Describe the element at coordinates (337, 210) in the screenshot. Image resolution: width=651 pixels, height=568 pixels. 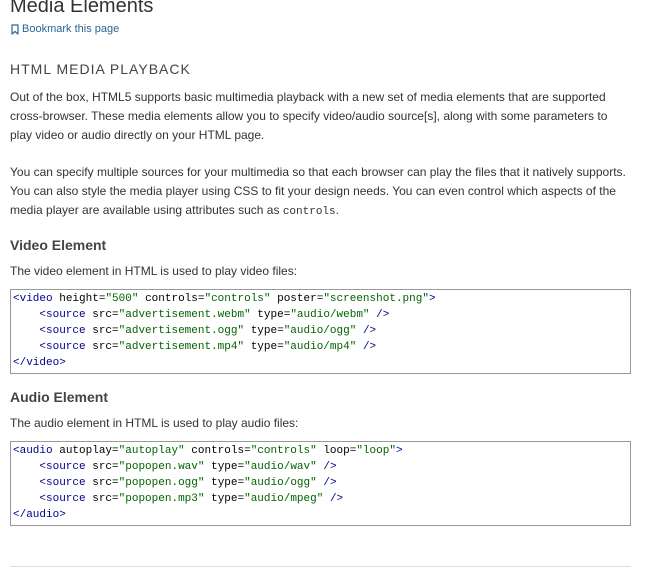
I see `sources-paragraph-end: .` at that location.